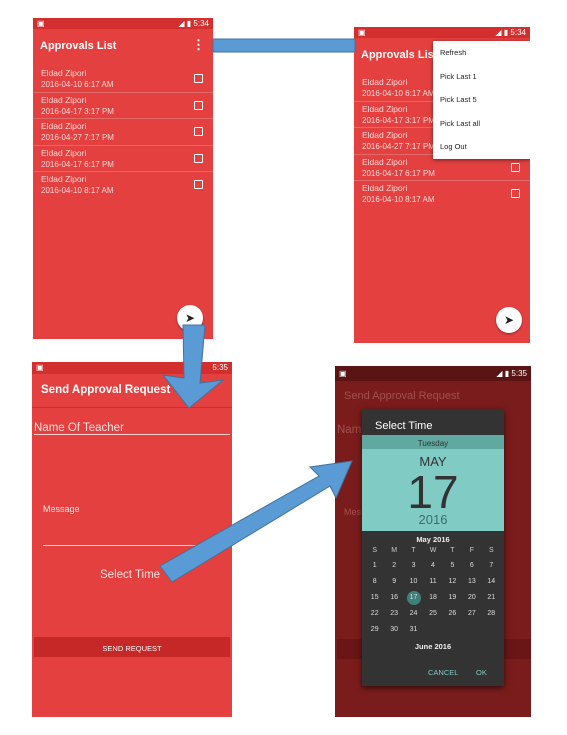 The width and height of the screenshot is (567, 735). Describe the element at coordinates (193, 366) in the screenshot. I see `down-arrow` at that location.